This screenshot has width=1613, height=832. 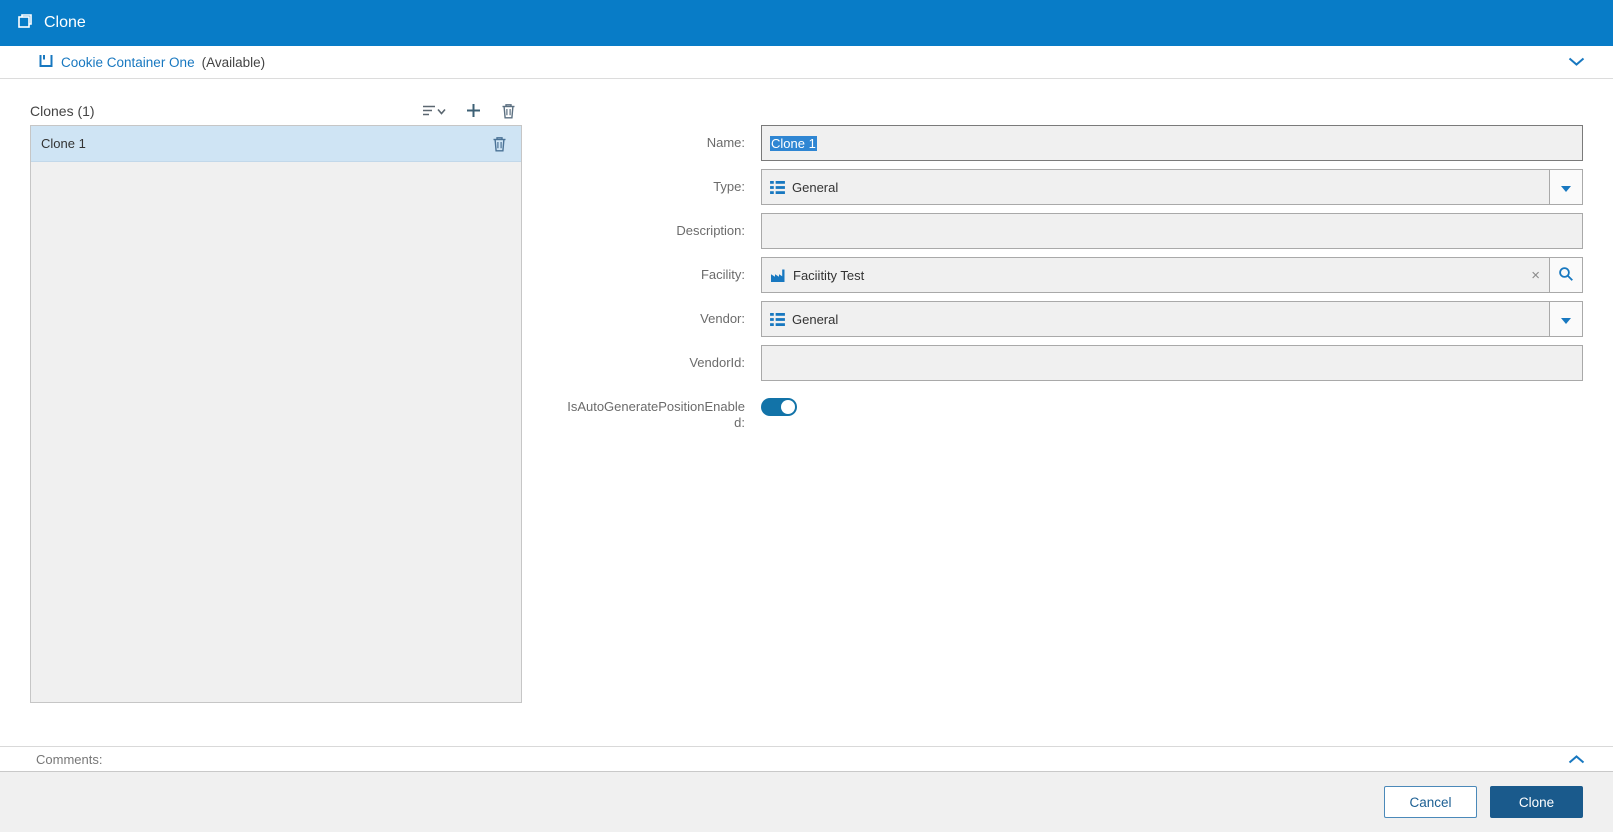 What do you see at coordinates (1172, 231) in the screenshot?
I see `description-input` at bounding box center [1172, 231].